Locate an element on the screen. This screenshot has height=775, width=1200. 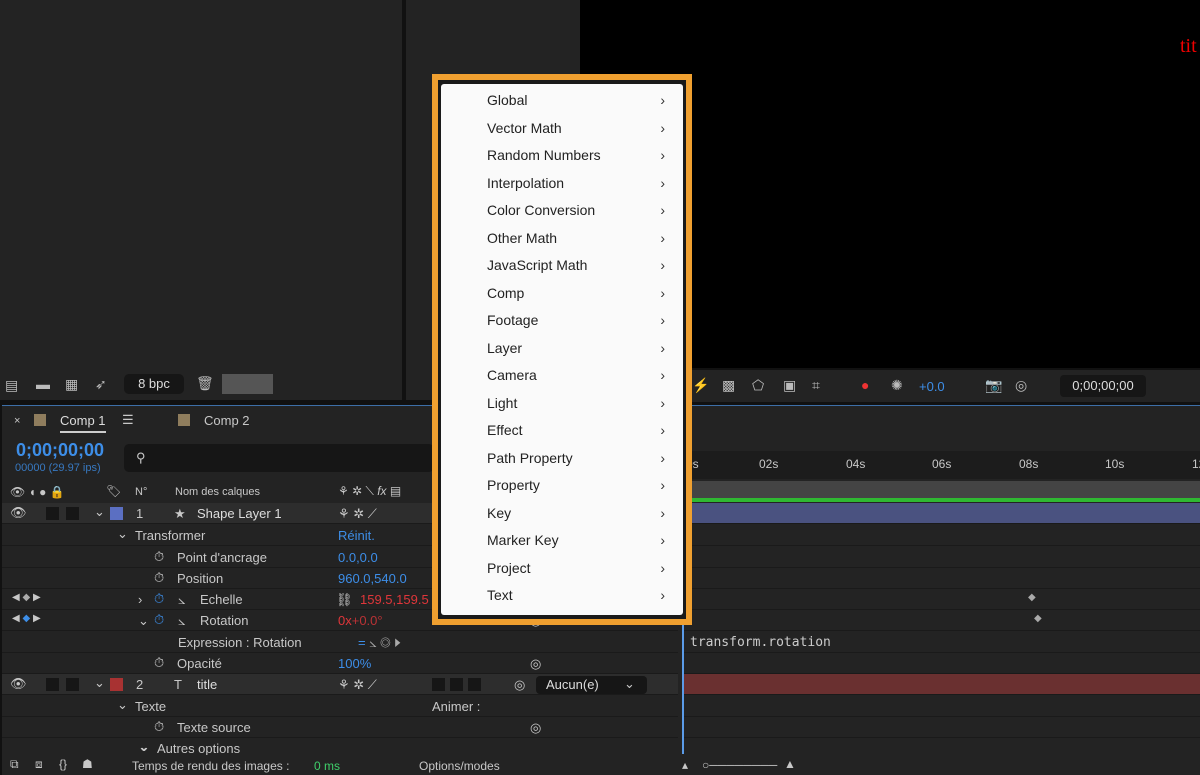
current-timecode: 0;00;00;00 is located at coordinates (60, 450).